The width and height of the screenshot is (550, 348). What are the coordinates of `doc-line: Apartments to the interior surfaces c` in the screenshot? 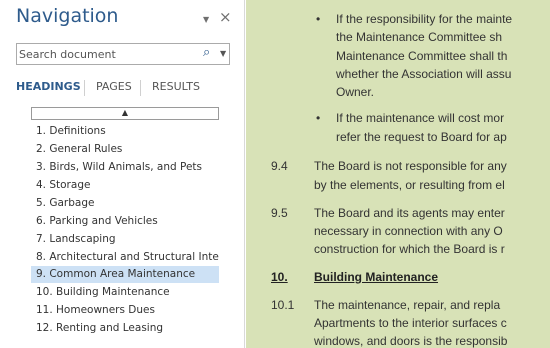 It's located at (410, 323).